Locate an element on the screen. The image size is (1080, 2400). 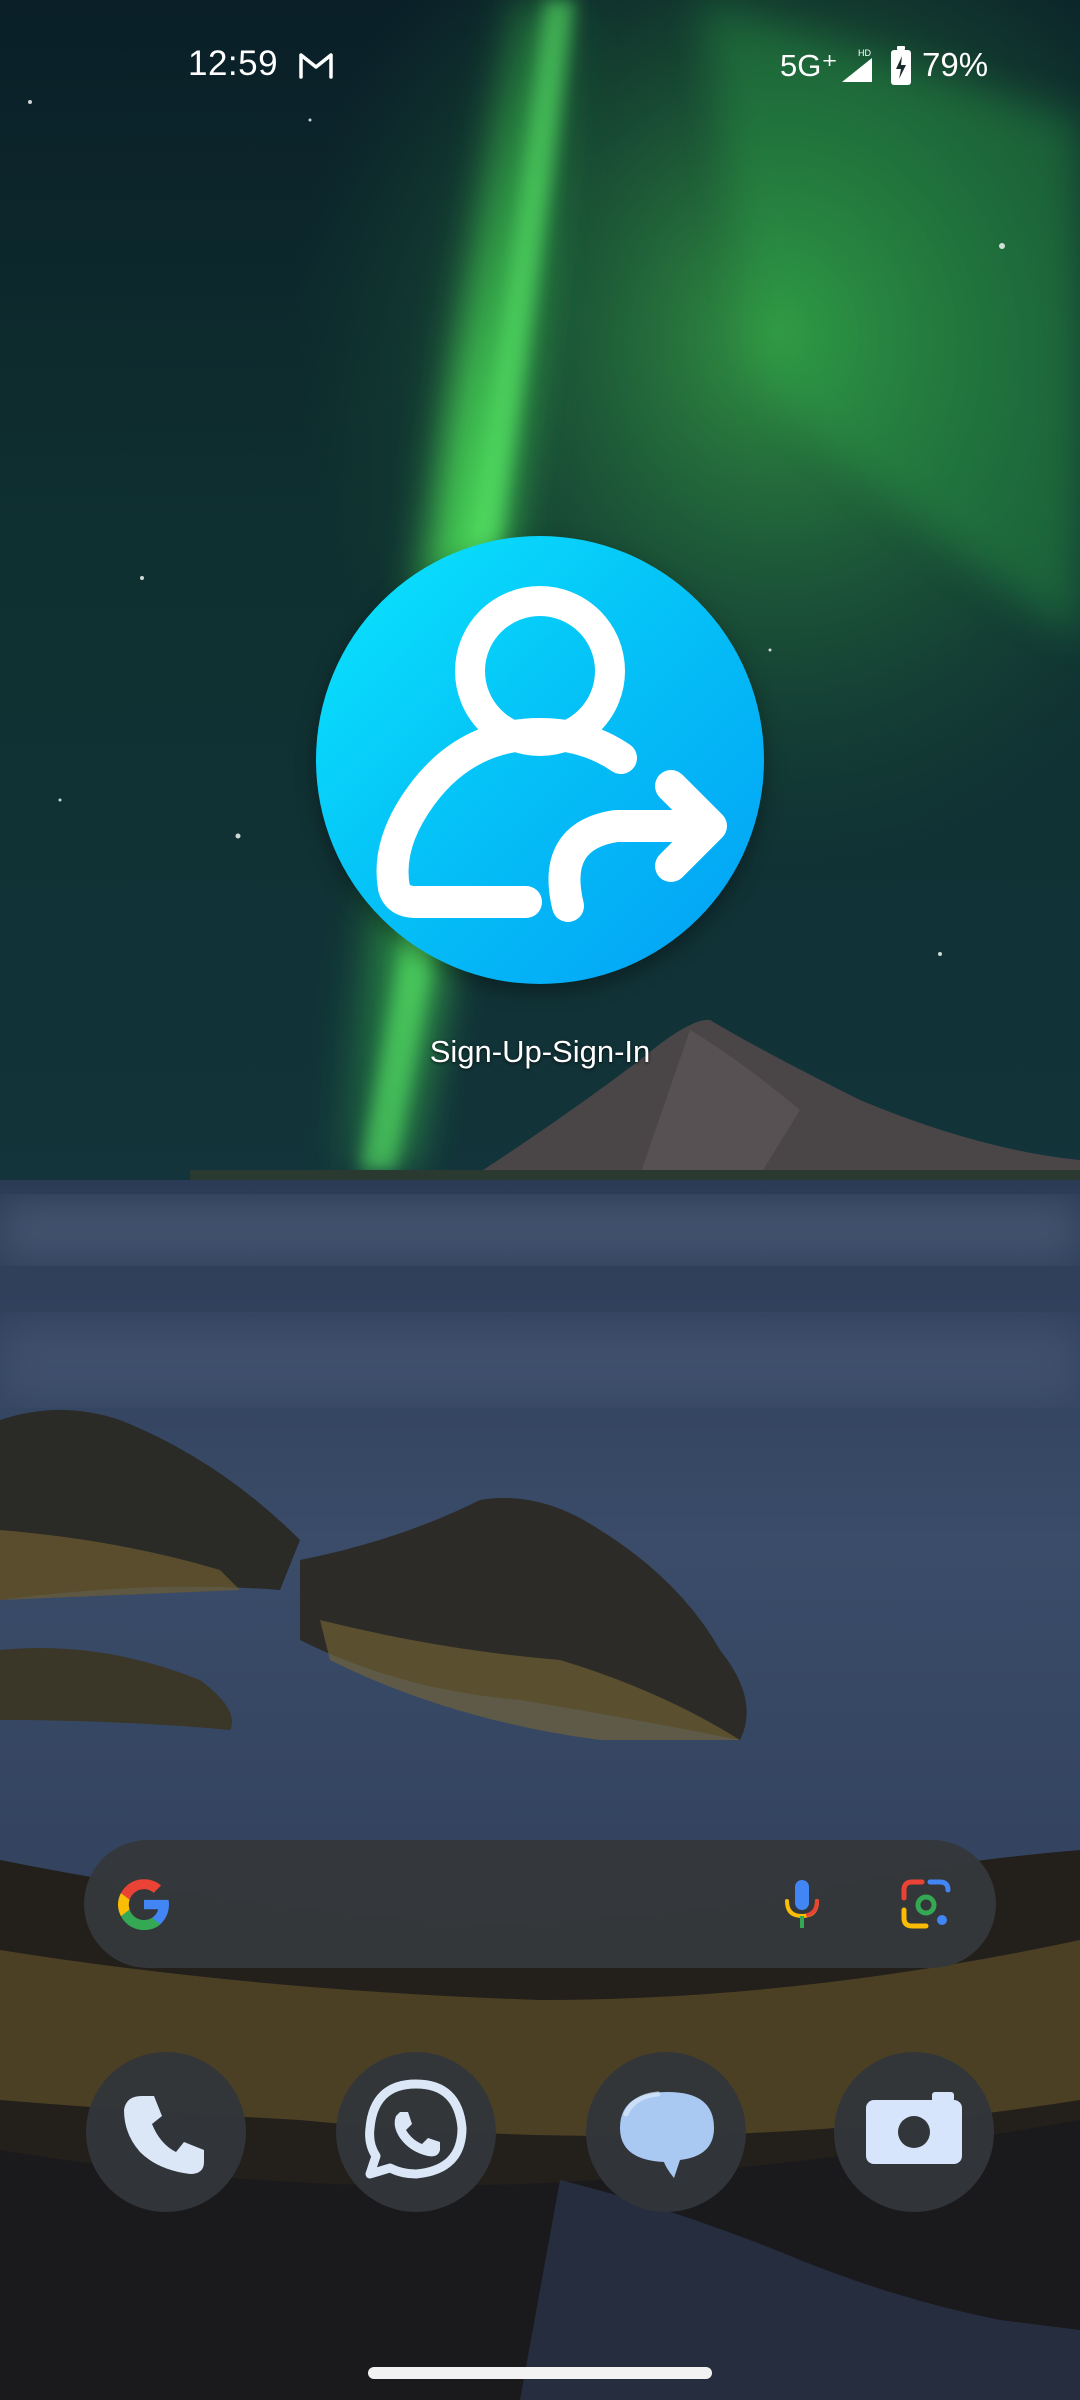
signal-hd-badge: HD is located at coordinates (864, 53).